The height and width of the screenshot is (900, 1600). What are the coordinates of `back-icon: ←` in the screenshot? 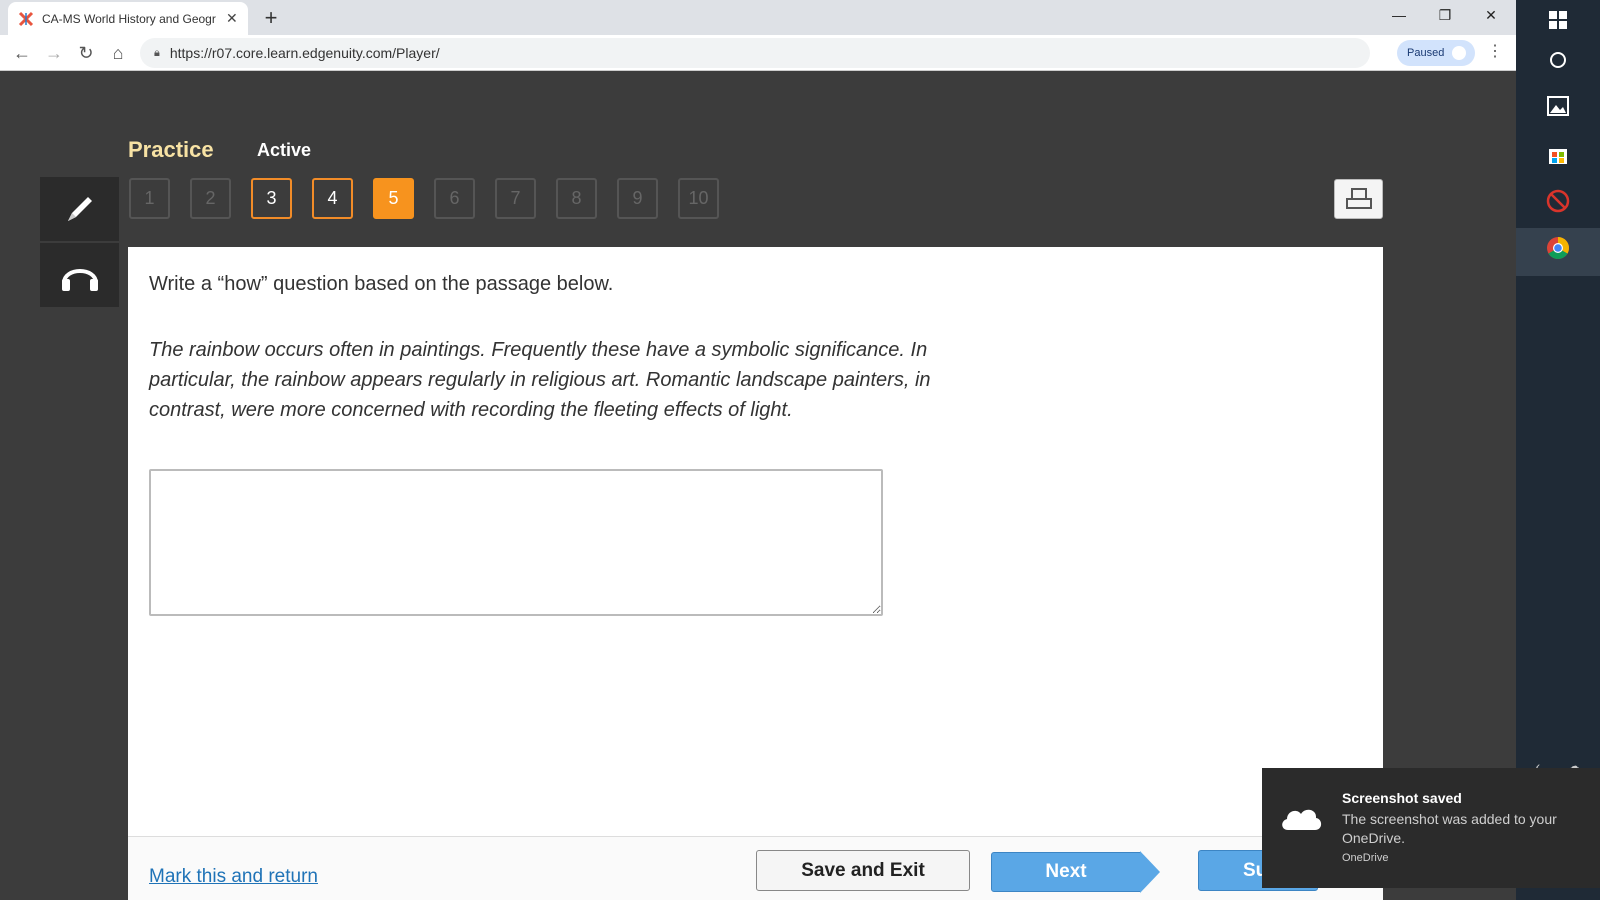 It's located at (22, 53).